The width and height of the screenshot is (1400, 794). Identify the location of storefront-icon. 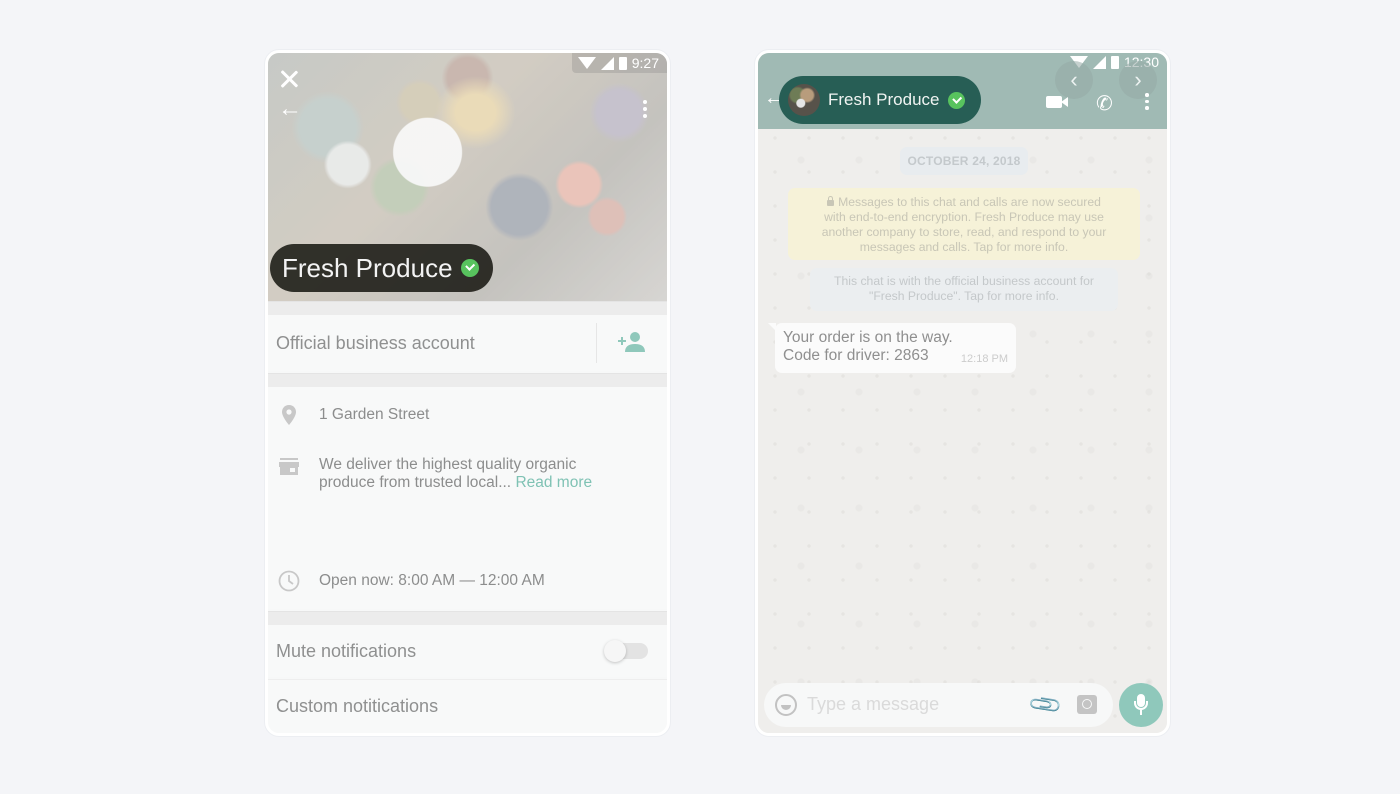
(289, 466).